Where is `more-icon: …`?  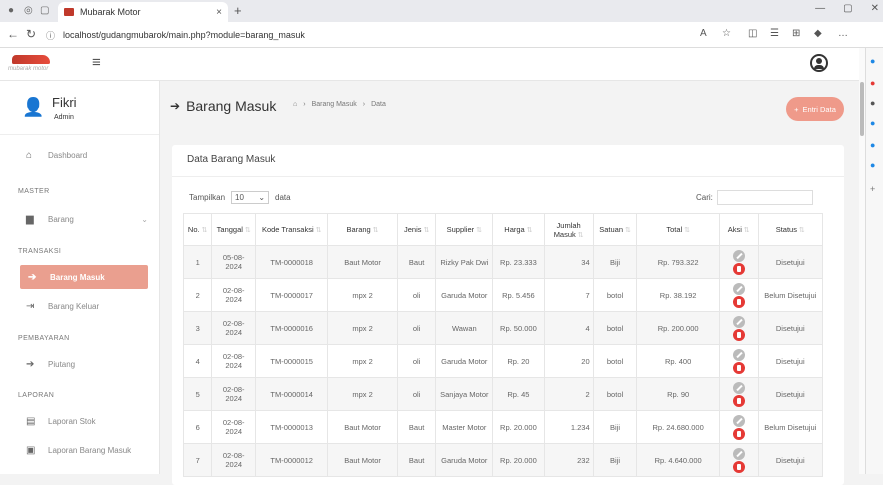
more-icon: … is located at coordinates (843, 33).